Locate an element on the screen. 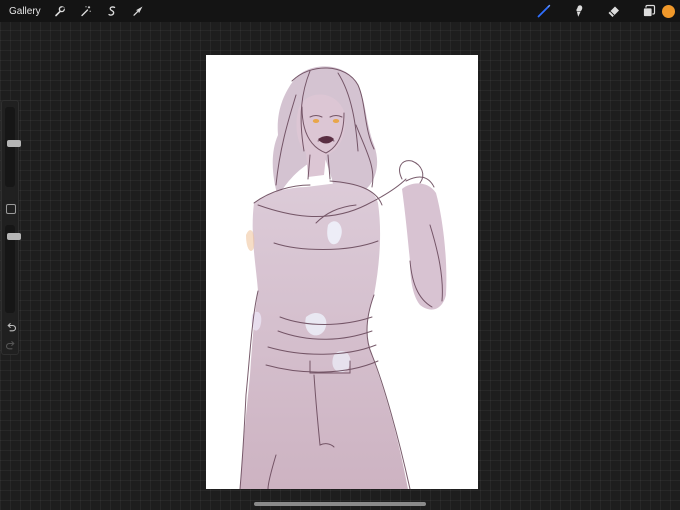 The image size is (680, 510). color-button is located at coordinates (668, 11).